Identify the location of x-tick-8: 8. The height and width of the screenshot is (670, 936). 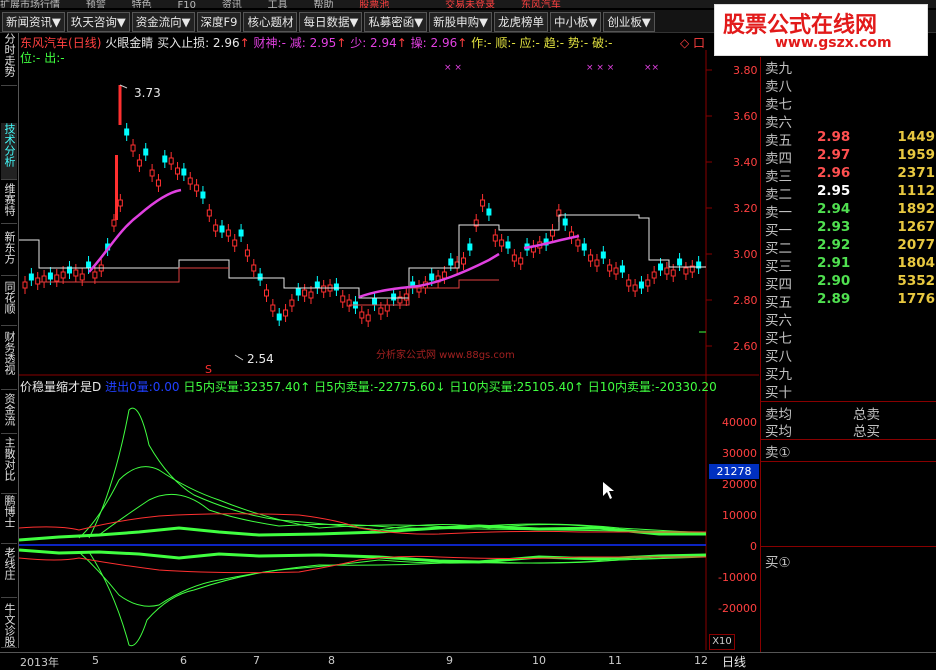
(331, 660).